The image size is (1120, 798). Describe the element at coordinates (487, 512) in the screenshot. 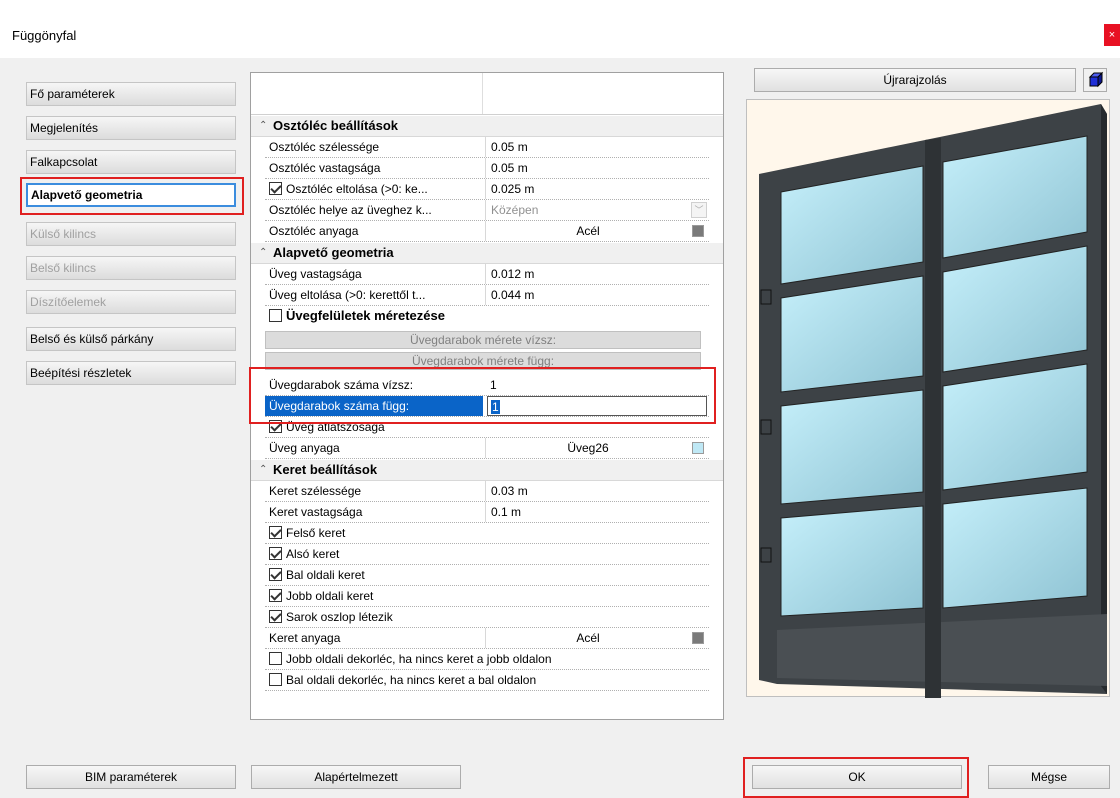

I see `row-keret-vastagsag: Keret vastagsága 0.1 m` at that location.